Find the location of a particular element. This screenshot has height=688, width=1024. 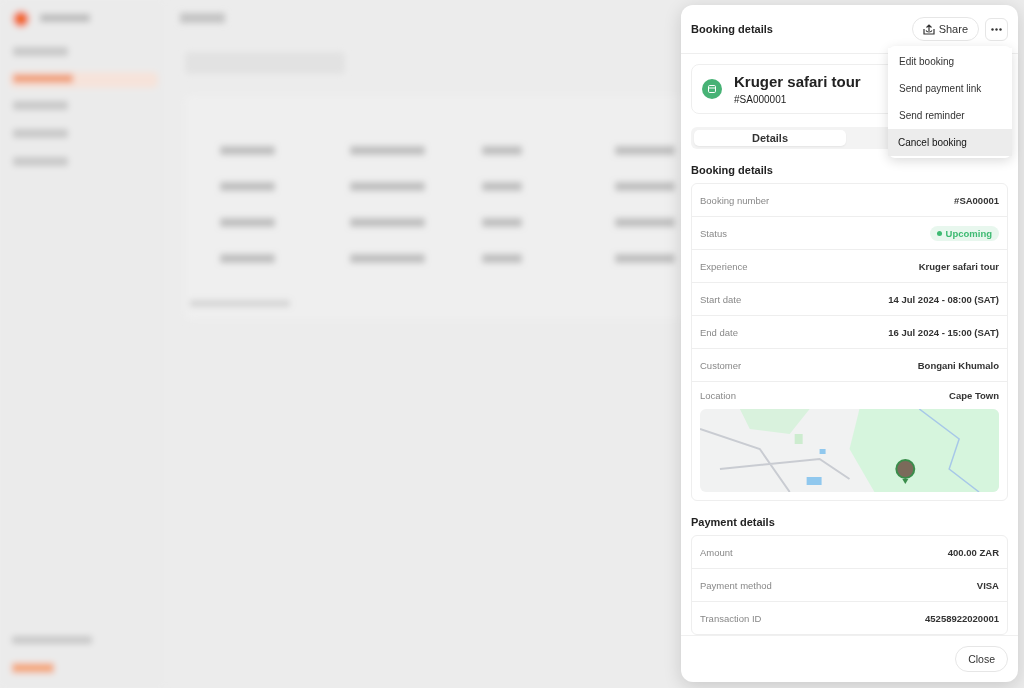

booking-number: #SA000001 is located at coordinates (761, 99).